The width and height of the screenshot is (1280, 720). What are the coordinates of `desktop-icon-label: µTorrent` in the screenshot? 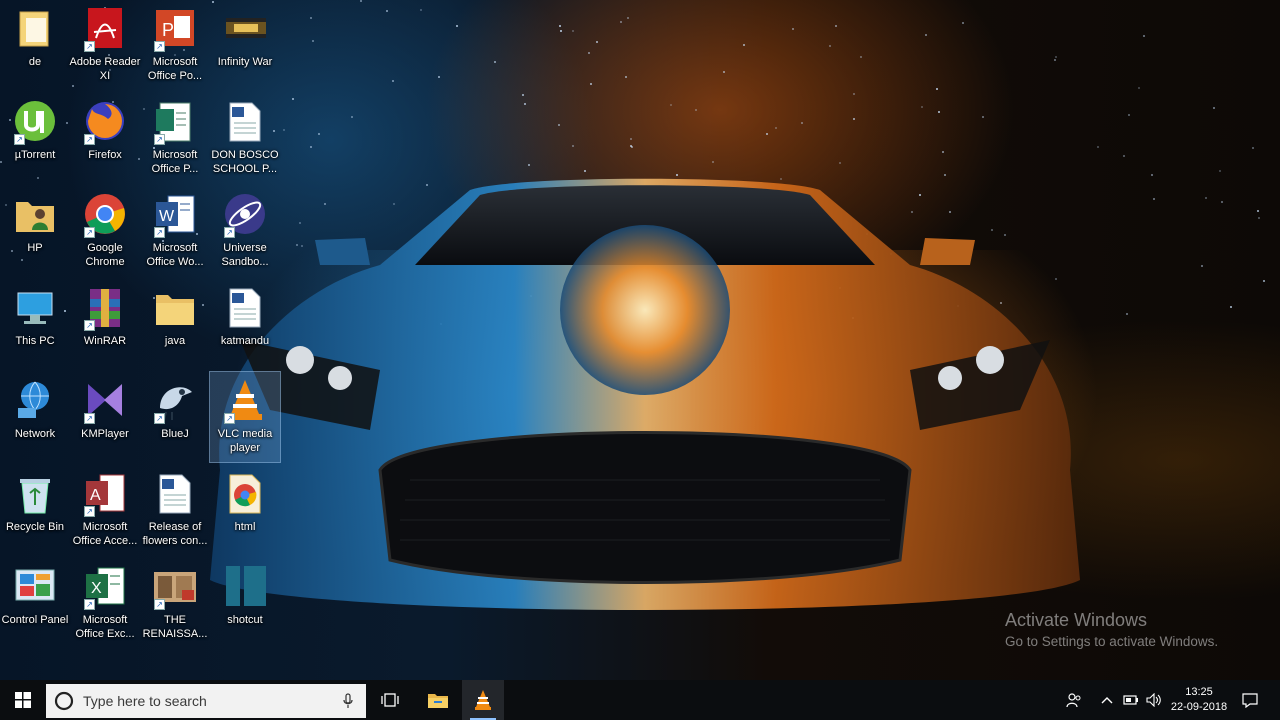 It's located at (35, 155).